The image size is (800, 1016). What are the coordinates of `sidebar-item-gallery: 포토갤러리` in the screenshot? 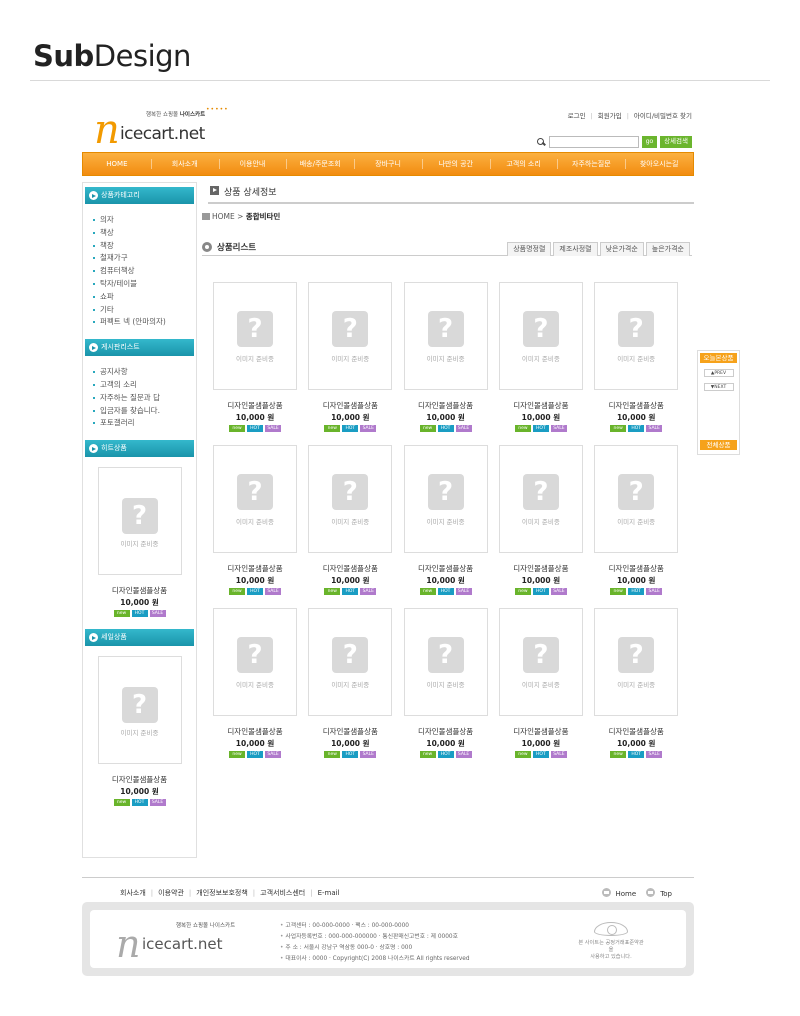 It's located at (144, 423).